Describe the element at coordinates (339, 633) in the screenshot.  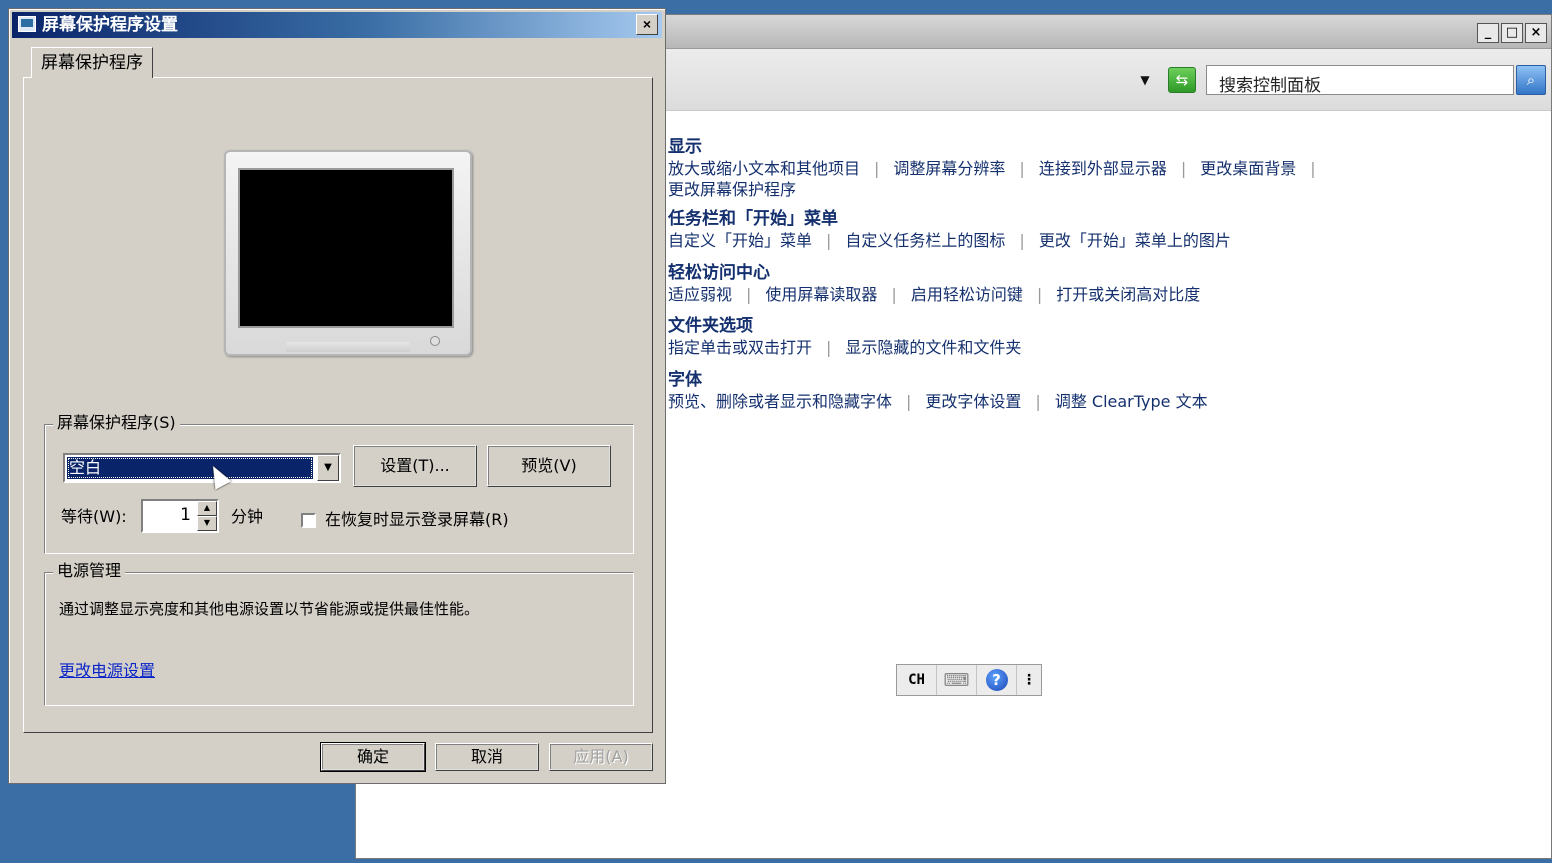
I see `power-management-group: 电源管理 通过调整显示亮度和其他电源设置以节省能源或提供最佳性能。 更改电源设置` at that location.